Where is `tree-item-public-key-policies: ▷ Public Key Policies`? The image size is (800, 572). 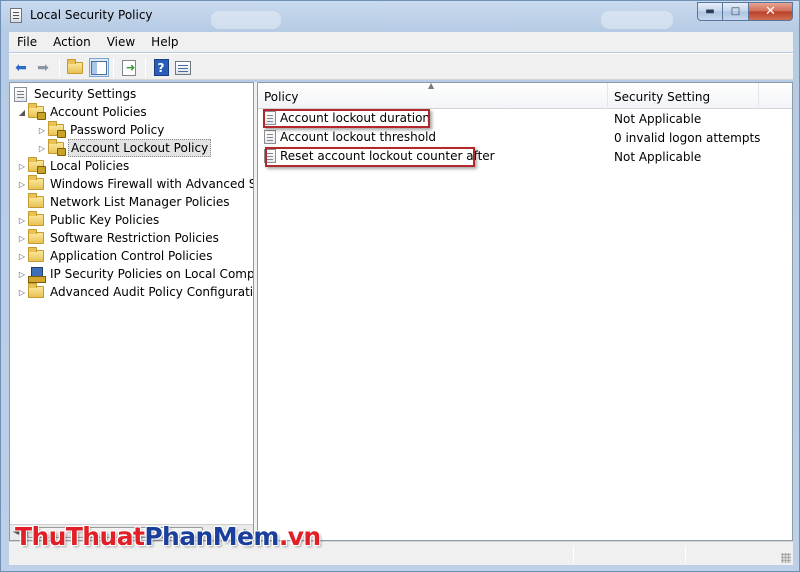 tree-item-public-key-policies: ▷ Public Key Policies is located at coordinates (88, 220).